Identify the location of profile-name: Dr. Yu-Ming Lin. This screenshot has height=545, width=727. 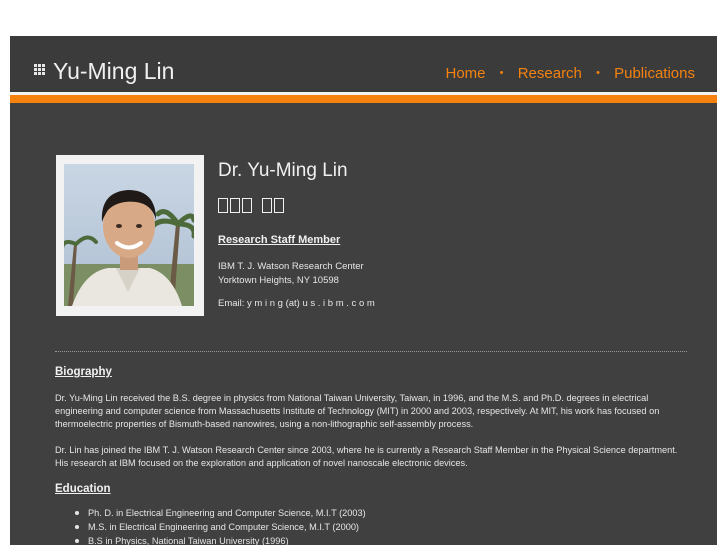
(283, 170).